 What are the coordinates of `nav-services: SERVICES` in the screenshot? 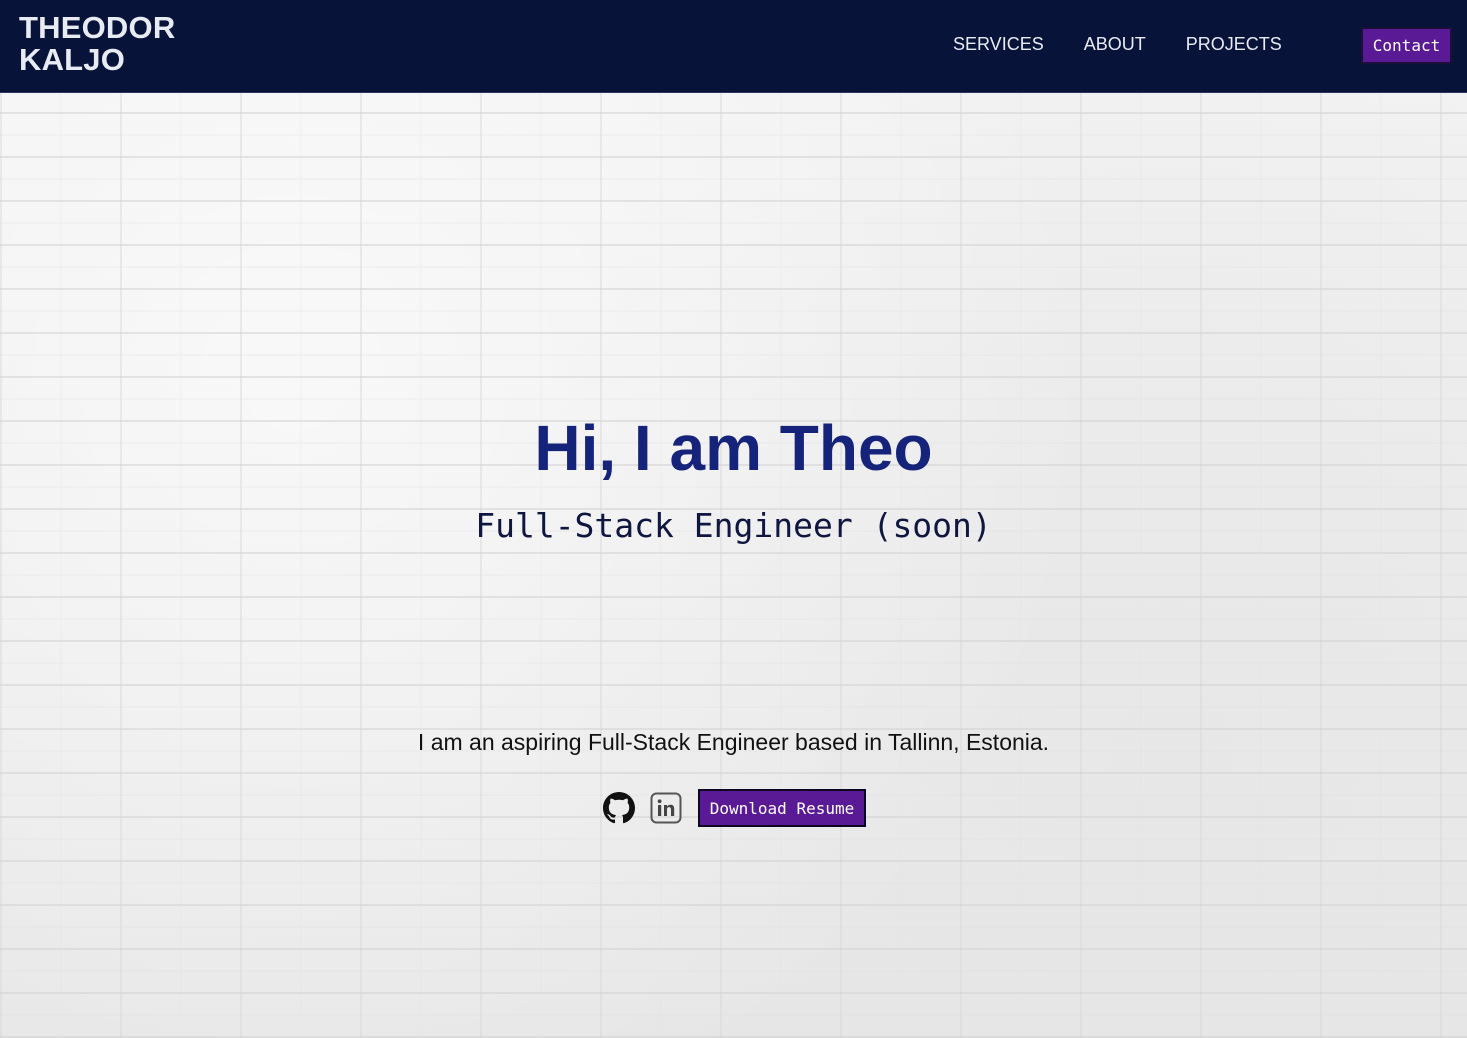 It's located at (998, 44).